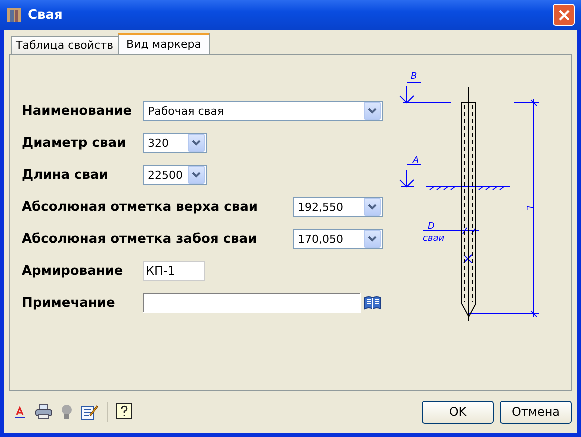  I want to click on book-icon, so click(373, 303).